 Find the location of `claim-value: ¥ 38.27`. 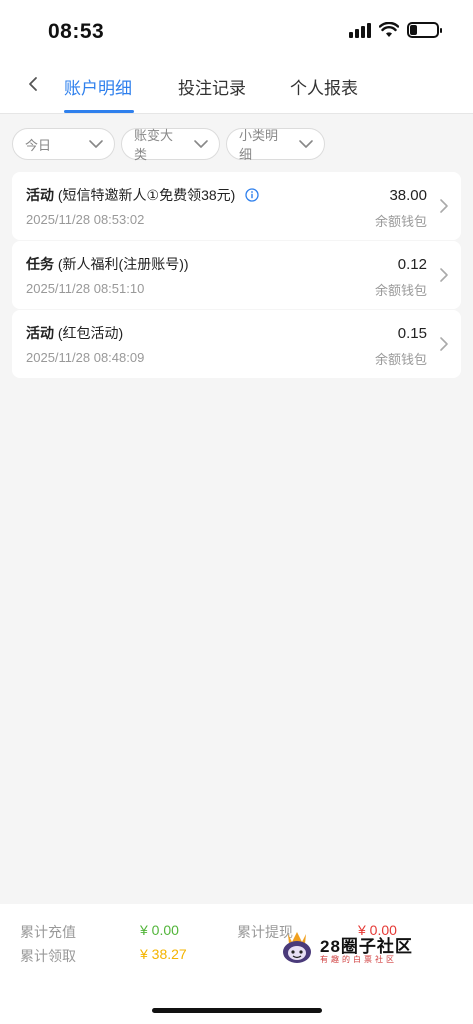

claim-value: ¥ 38.27 is located at coordinates (163, 954).